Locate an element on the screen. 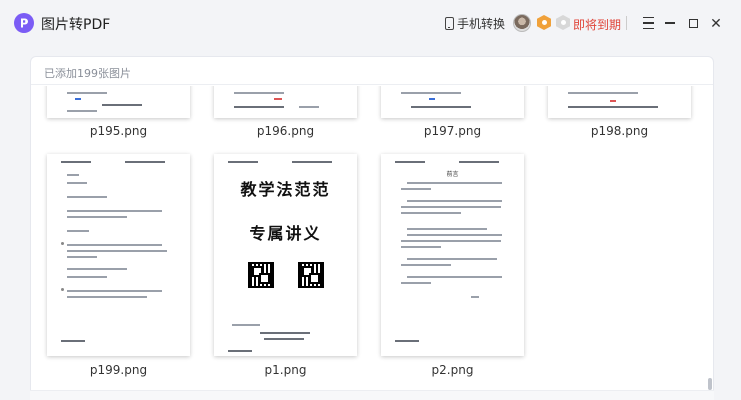 This screenshot has width=741, height=400. thumbnail-label: p196.png is located at coordinates (285, 131).